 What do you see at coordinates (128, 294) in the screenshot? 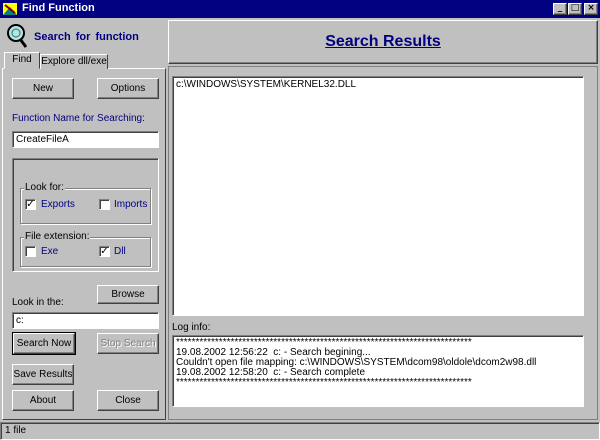
I see `browse-button: Browse` at bounding box center [128, 294].